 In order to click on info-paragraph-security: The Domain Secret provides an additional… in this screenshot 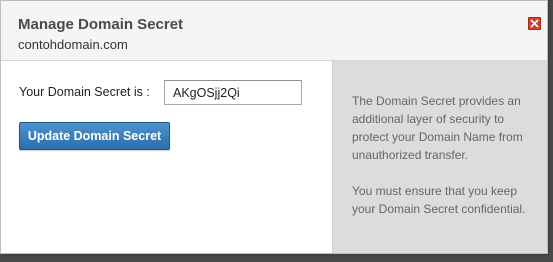, I will do `click(437, 128)`.